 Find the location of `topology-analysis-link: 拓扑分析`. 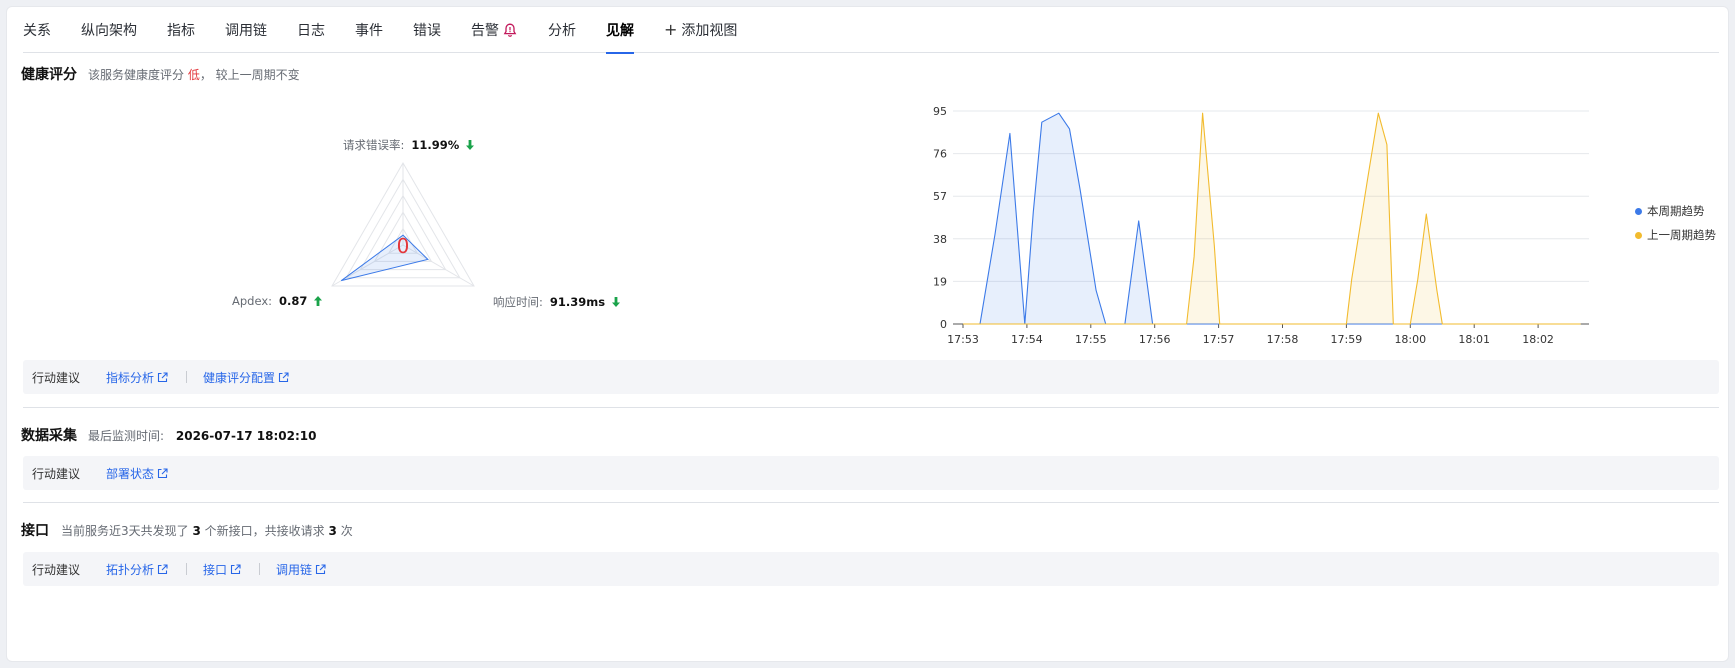

topology-analysis-link: 拓扑分析 is located at coordinates (137, 569).